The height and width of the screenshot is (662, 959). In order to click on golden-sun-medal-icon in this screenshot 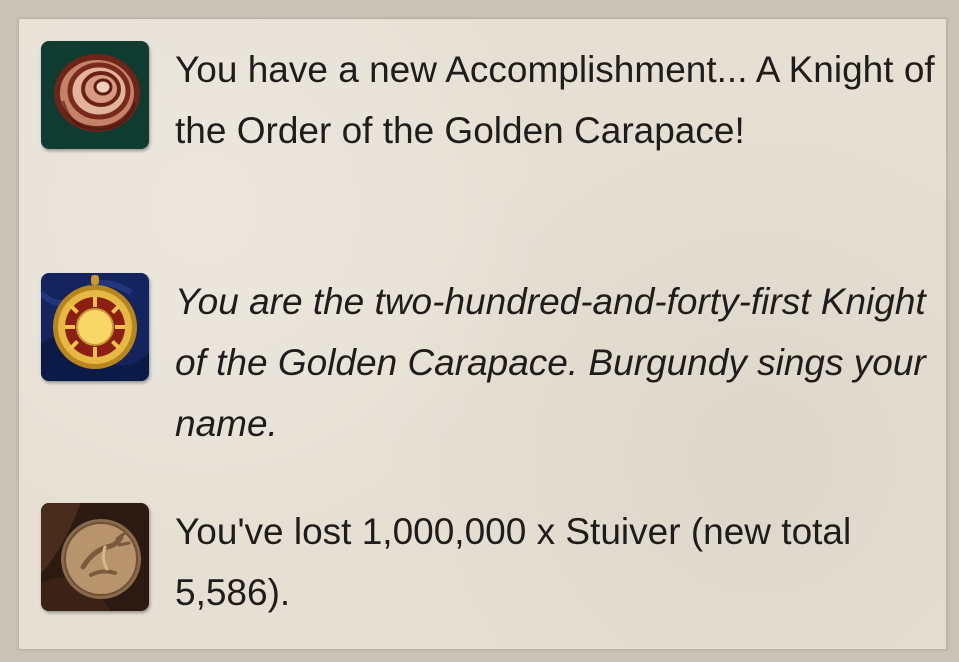, I will do `click(95, 327)`.